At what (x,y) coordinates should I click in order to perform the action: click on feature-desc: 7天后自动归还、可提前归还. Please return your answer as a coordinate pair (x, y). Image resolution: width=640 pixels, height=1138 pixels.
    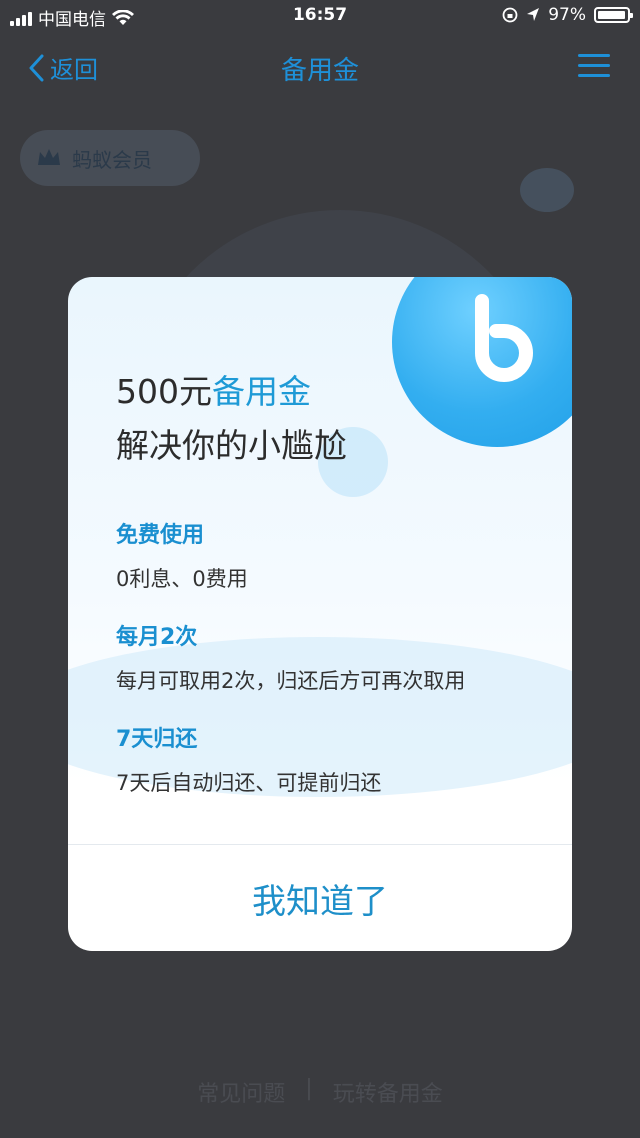
    Looking at the image, I should click on (249, 783).